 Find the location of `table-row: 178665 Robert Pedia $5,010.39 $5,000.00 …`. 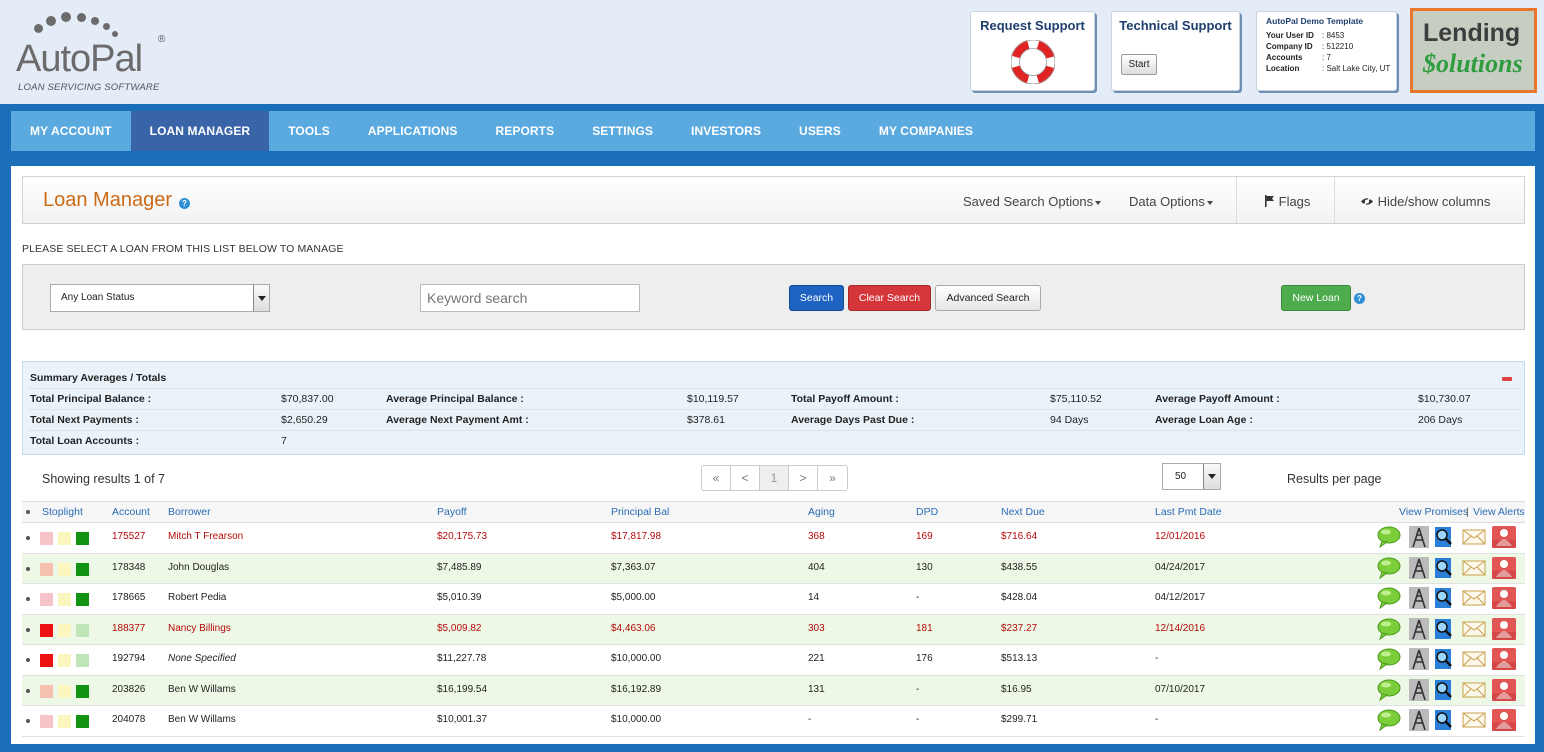

table-row: 178665 Robert Pedia $5,010.39 $5,000.00 … is located at coordinates (773, 599).